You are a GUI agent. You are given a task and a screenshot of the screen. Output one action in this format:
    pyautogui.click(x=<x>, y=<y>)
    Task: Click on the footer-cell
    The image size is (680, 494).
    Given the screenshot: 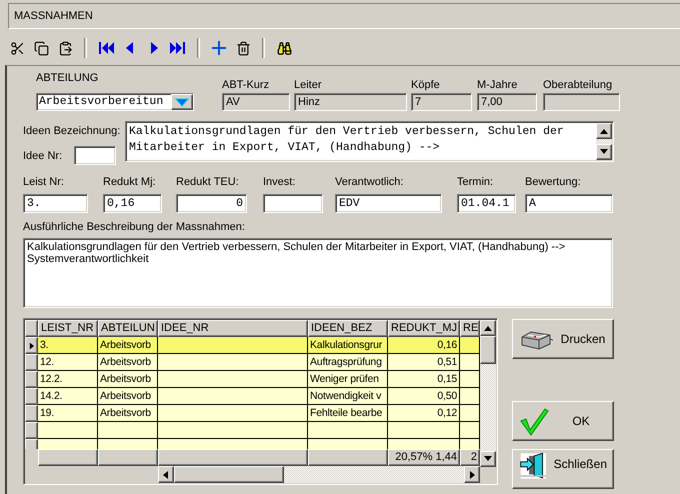 What is the action you would take?
    pyautogui.click(x=128, y=457)
    